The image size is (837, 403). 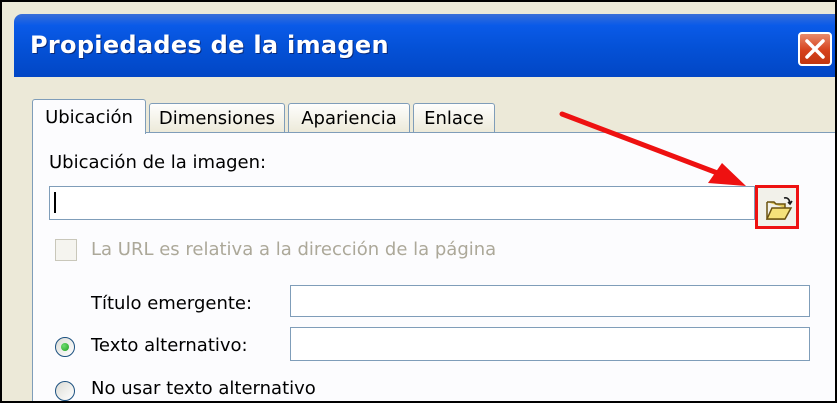 I want to click on no-alt-text-radio, so click(x=65, y=391).